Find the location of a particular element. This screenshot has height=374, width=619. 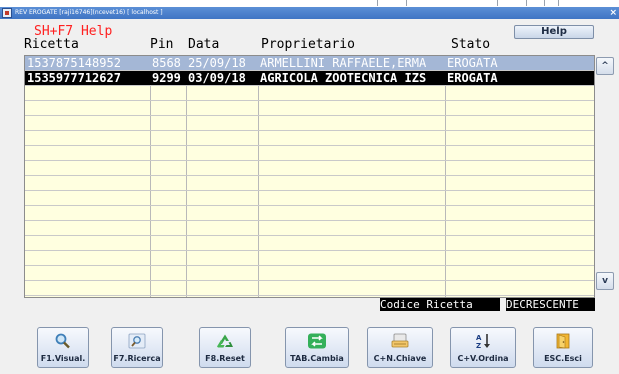

scroll-up-button: ^ is located at coordinates (605, 66).